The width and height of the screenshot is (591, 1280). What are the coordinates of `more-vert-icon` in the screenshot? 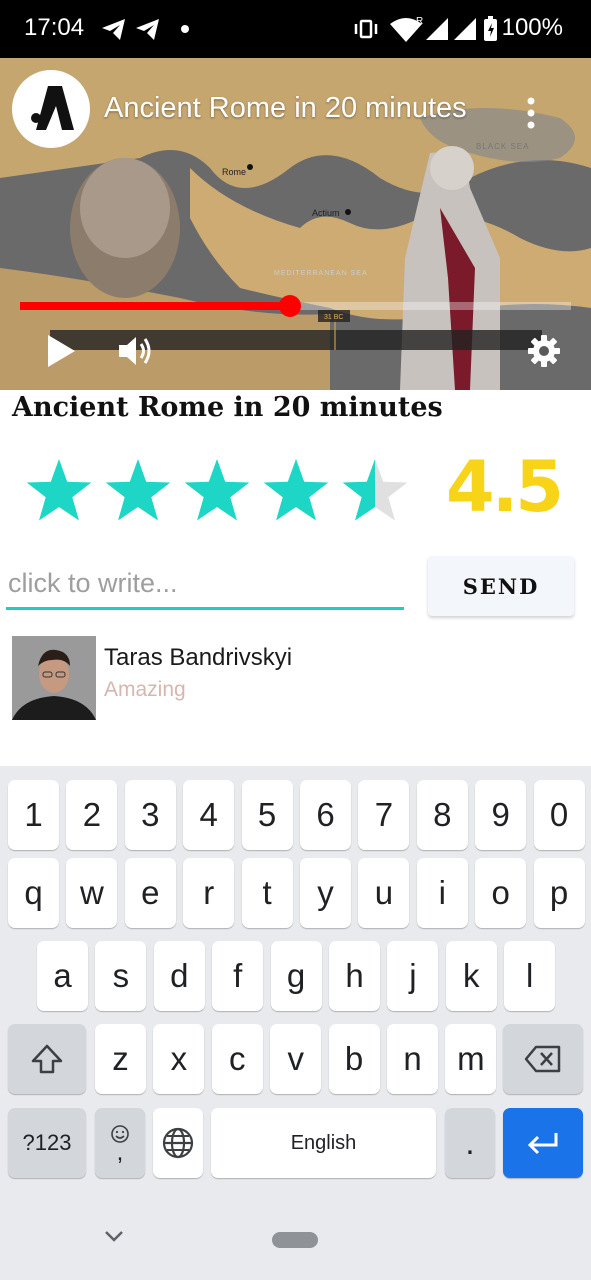 It's located at (531, 113).